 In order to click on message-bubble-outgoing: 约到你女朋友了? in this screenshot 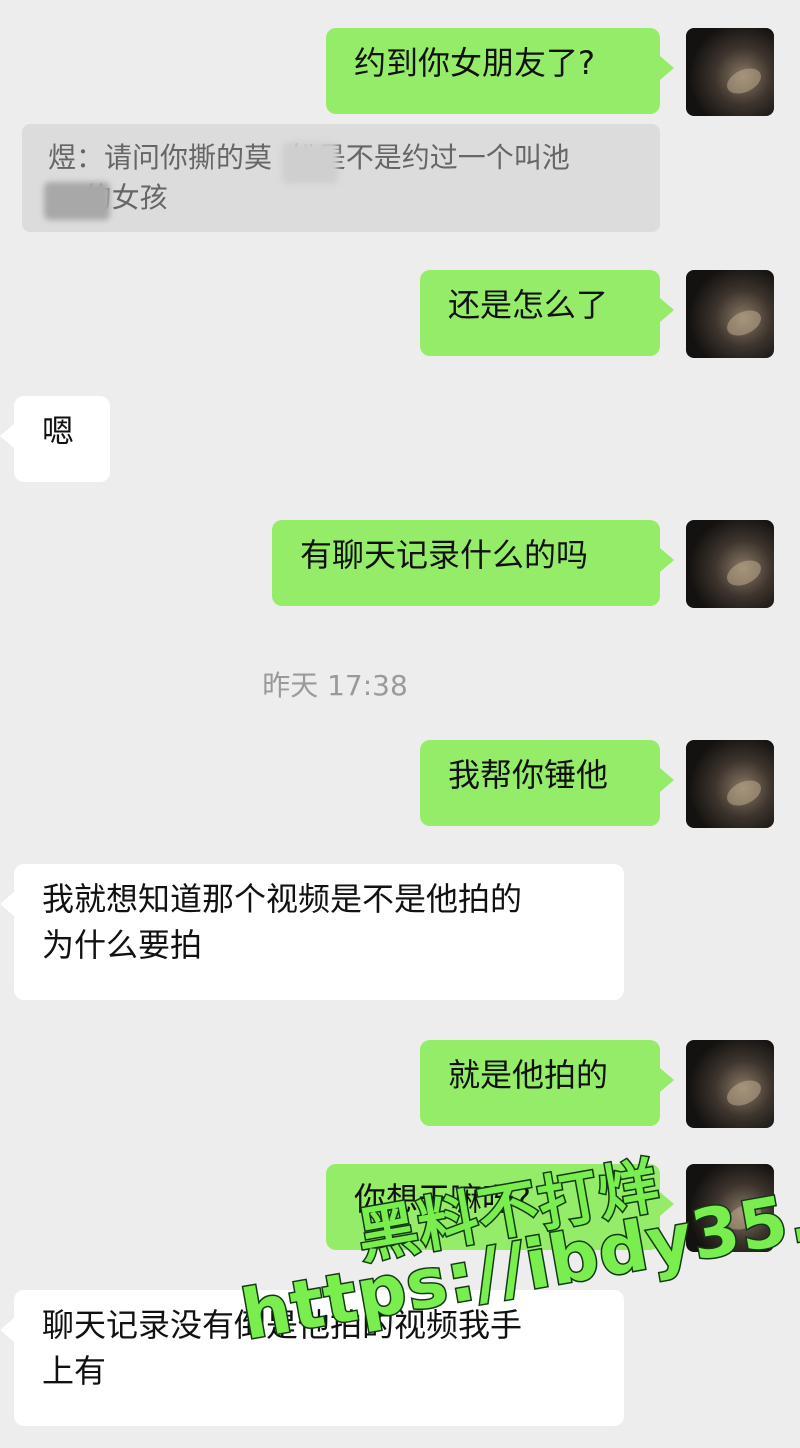, I will do `click(500, 71)`.